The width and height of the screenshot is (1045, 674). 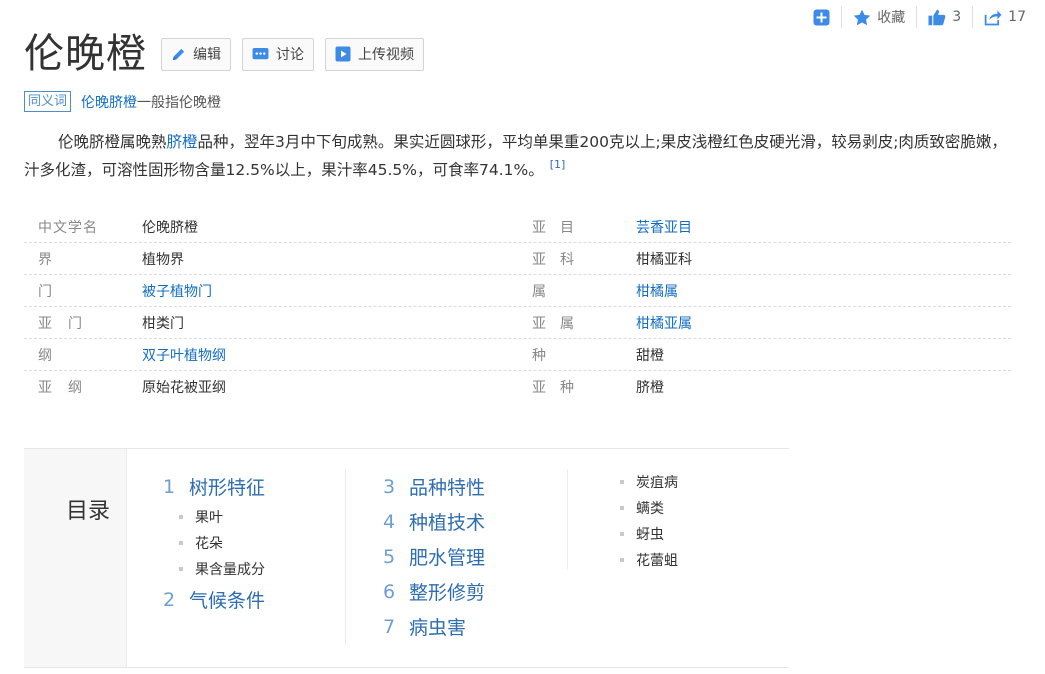 What do you see at coordinates (112, 142) in the screenshot?
I see `summary-text-1: 伦晚脐橙属晚熟` at bounding box center [112, 142].